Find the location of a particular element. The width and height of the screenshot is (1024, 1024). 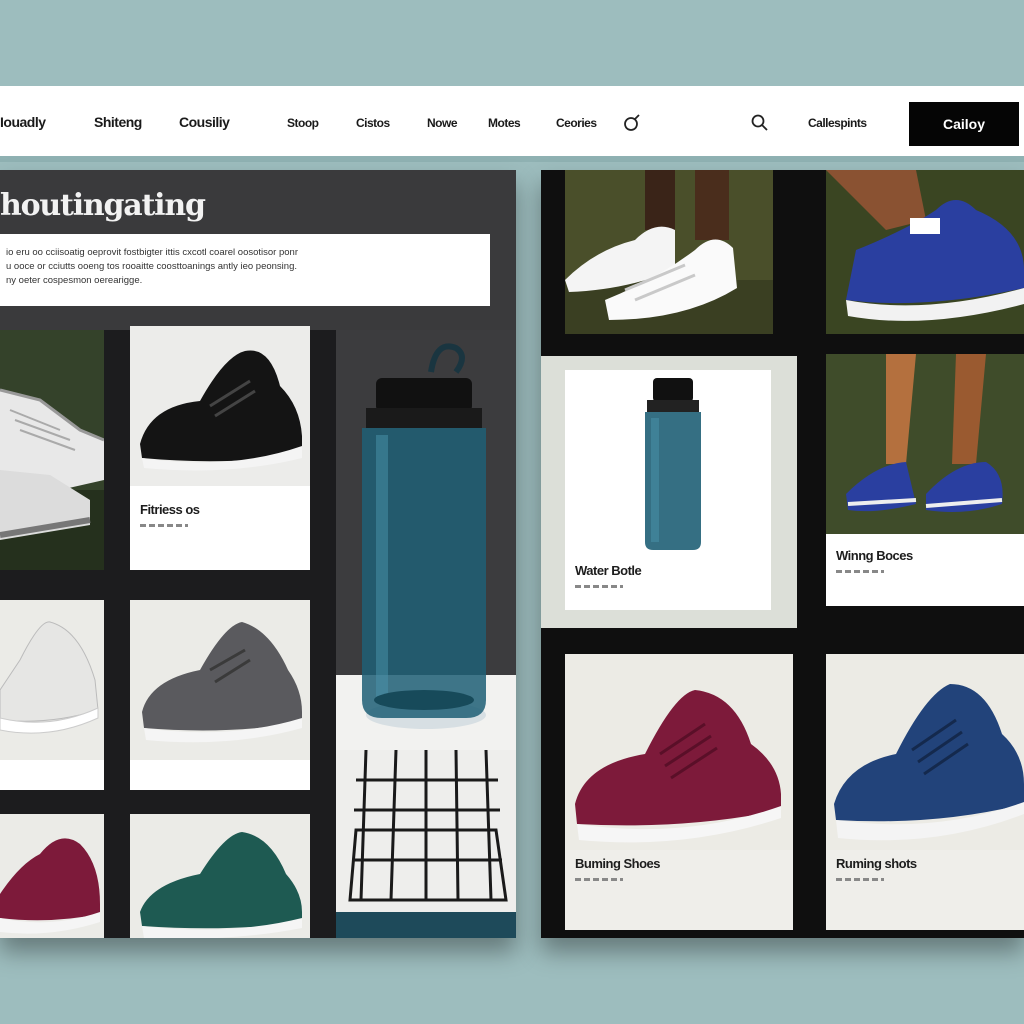

product-tile-maroon-shoe is located at coordinates (52, 876).